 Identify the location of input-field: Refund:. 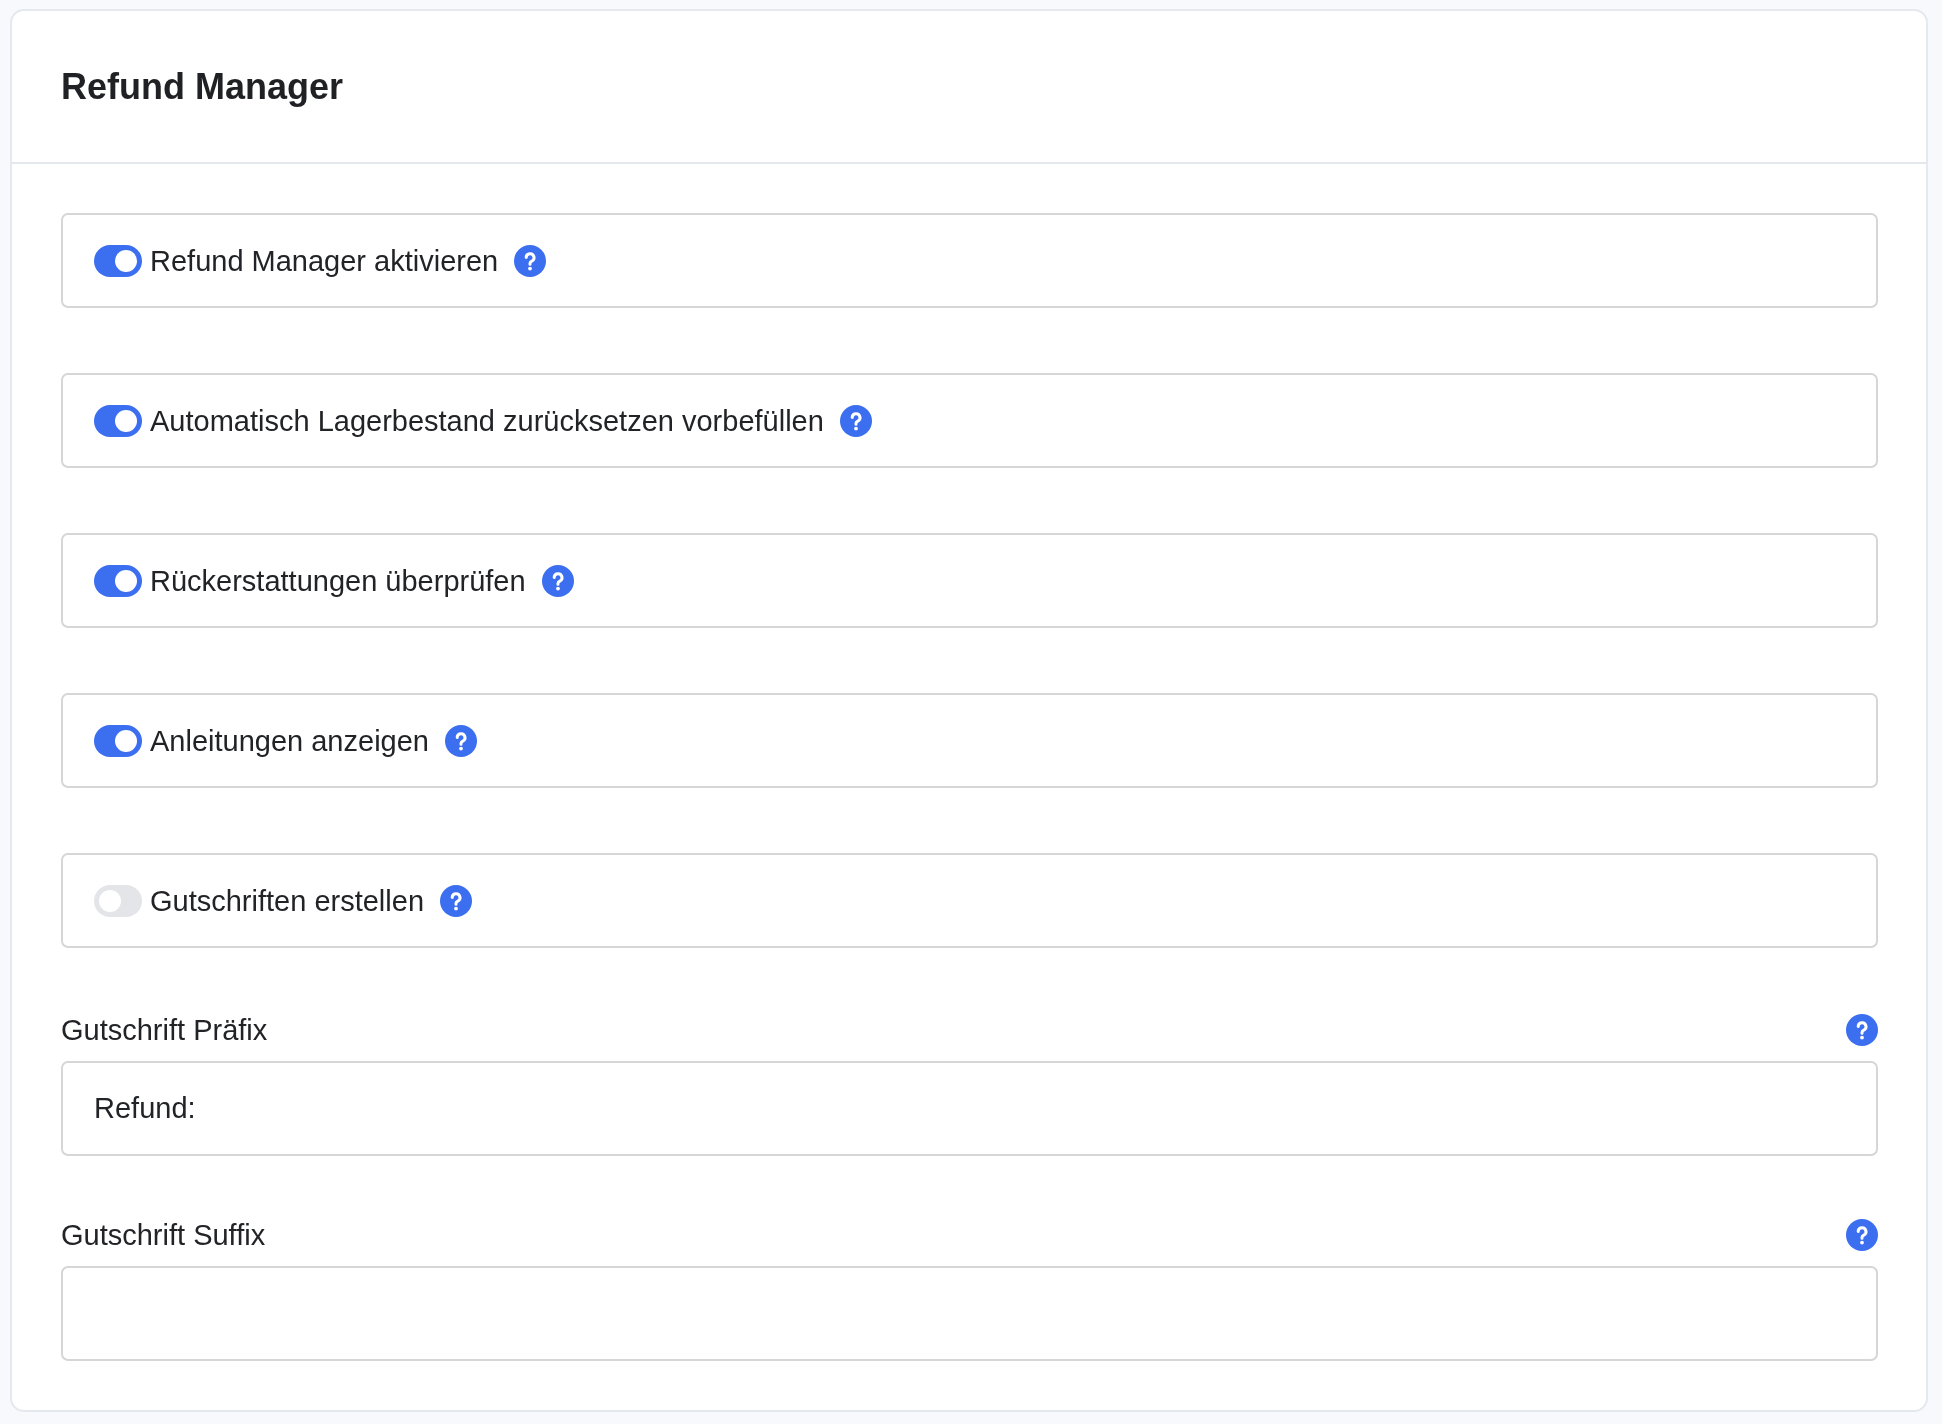
(969, 1108).